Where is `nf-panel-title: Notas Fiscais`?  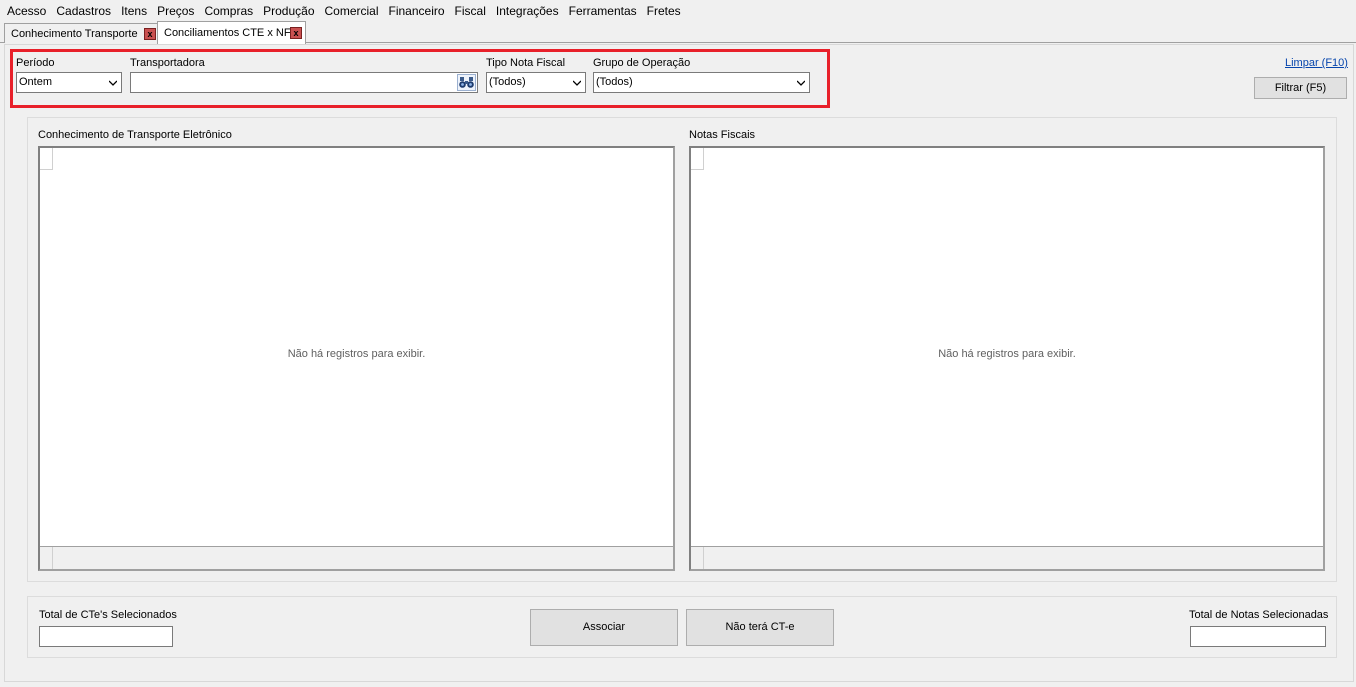 nf-panel-title: Notas Fiscais is located at coordinates (722, 135).